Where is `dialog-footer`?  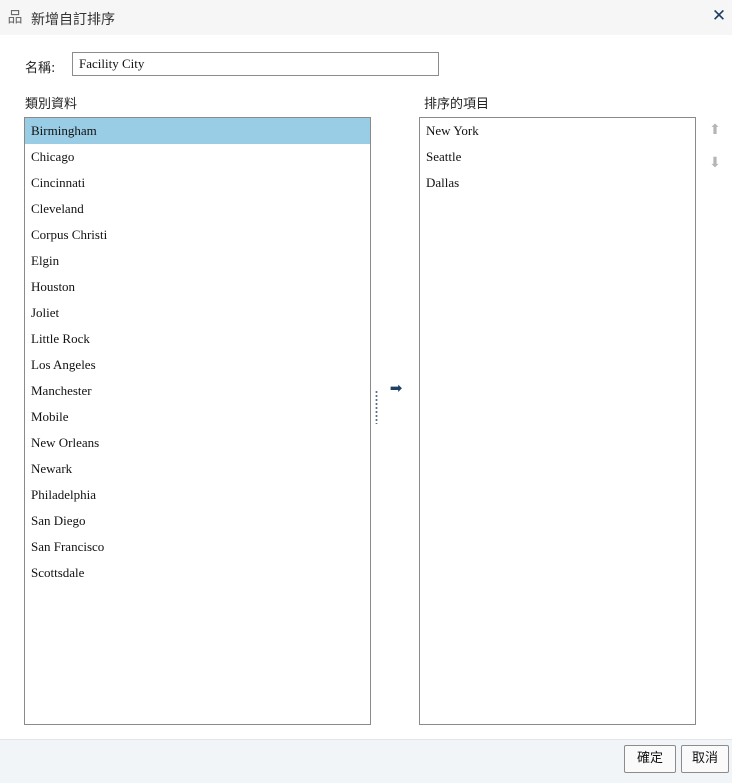
dialog-footer is located at coordinates (366, 761).